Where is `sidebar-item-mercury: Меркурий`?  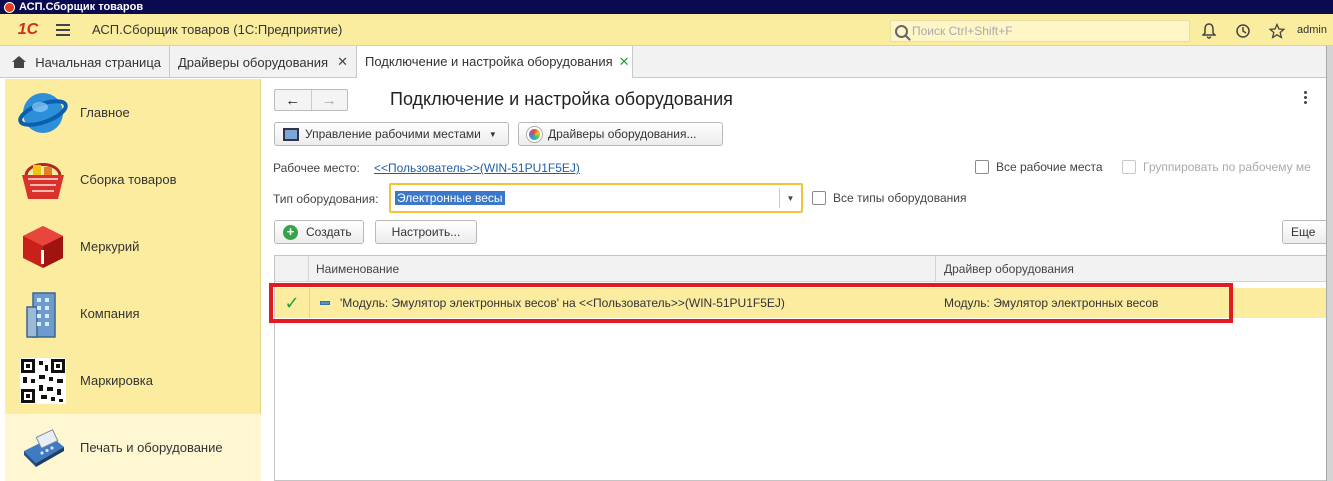
sidebar-item-mercury: Меркурий is located at coordinates (133, 246).